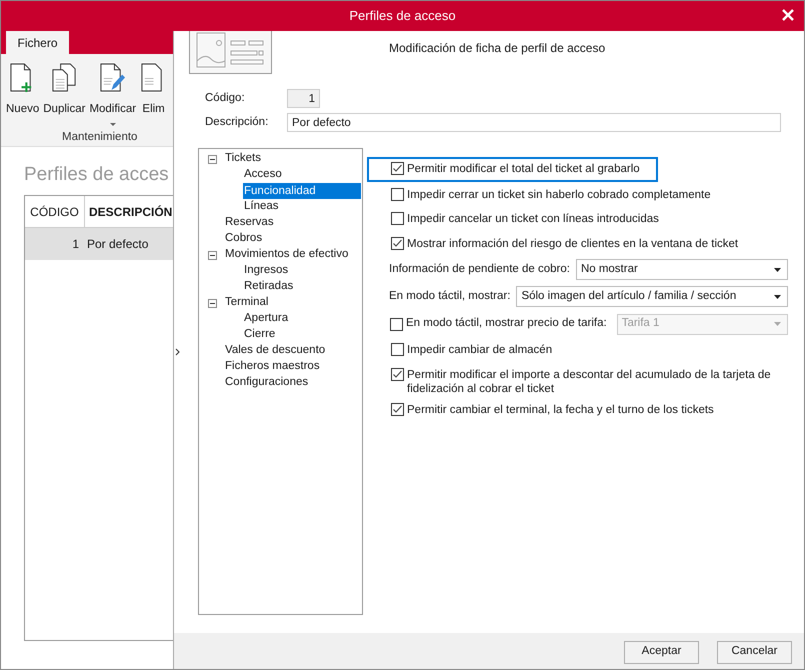  Describe the element at coordinates (262, 175) in the screenshot. I see `tree-item: Acceso` at that location.